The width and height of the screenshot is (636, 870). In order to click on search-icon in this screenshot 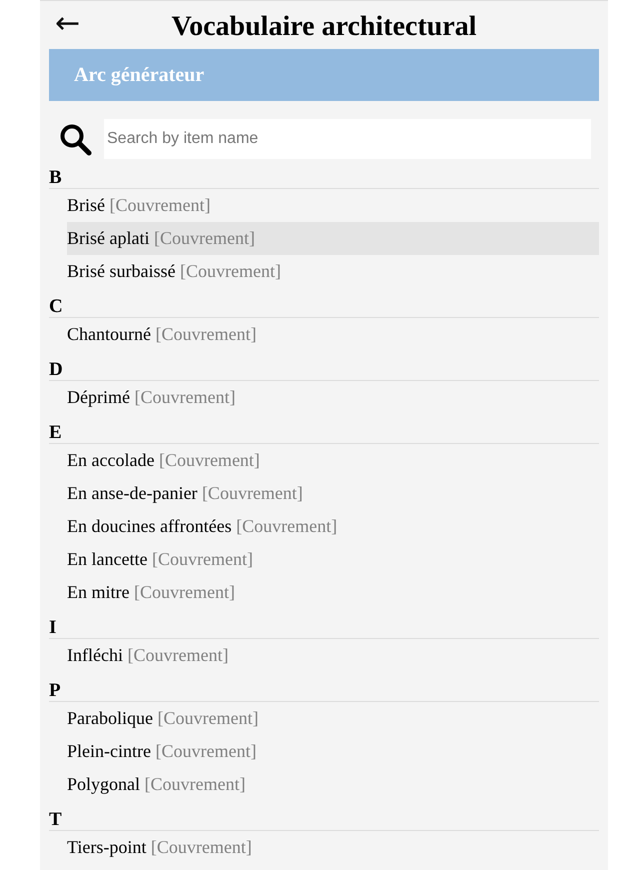, I will do `click(75, 139)`.